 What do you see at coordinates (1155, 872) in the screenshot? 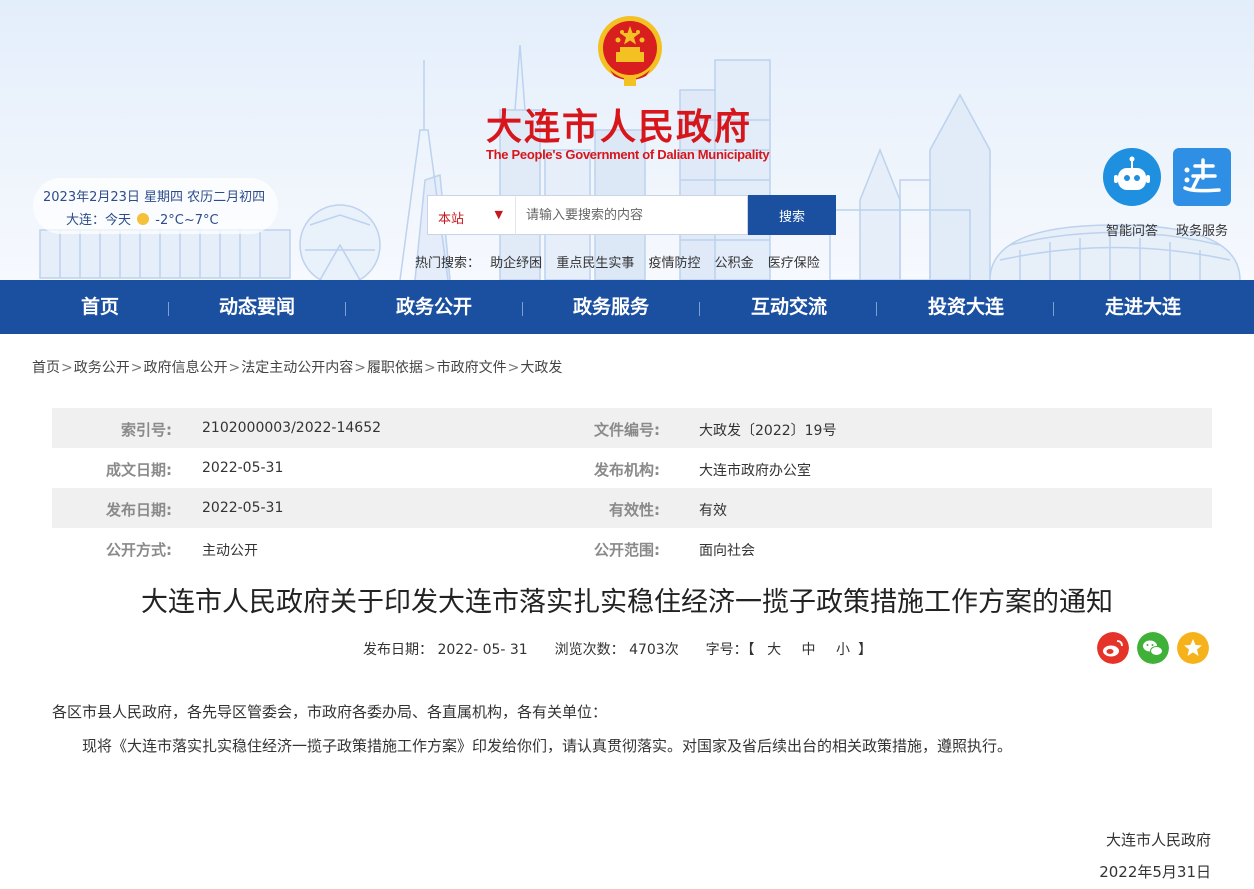
I see `signature-date: 2022年5月31日` at bounding box center [1155, 872].